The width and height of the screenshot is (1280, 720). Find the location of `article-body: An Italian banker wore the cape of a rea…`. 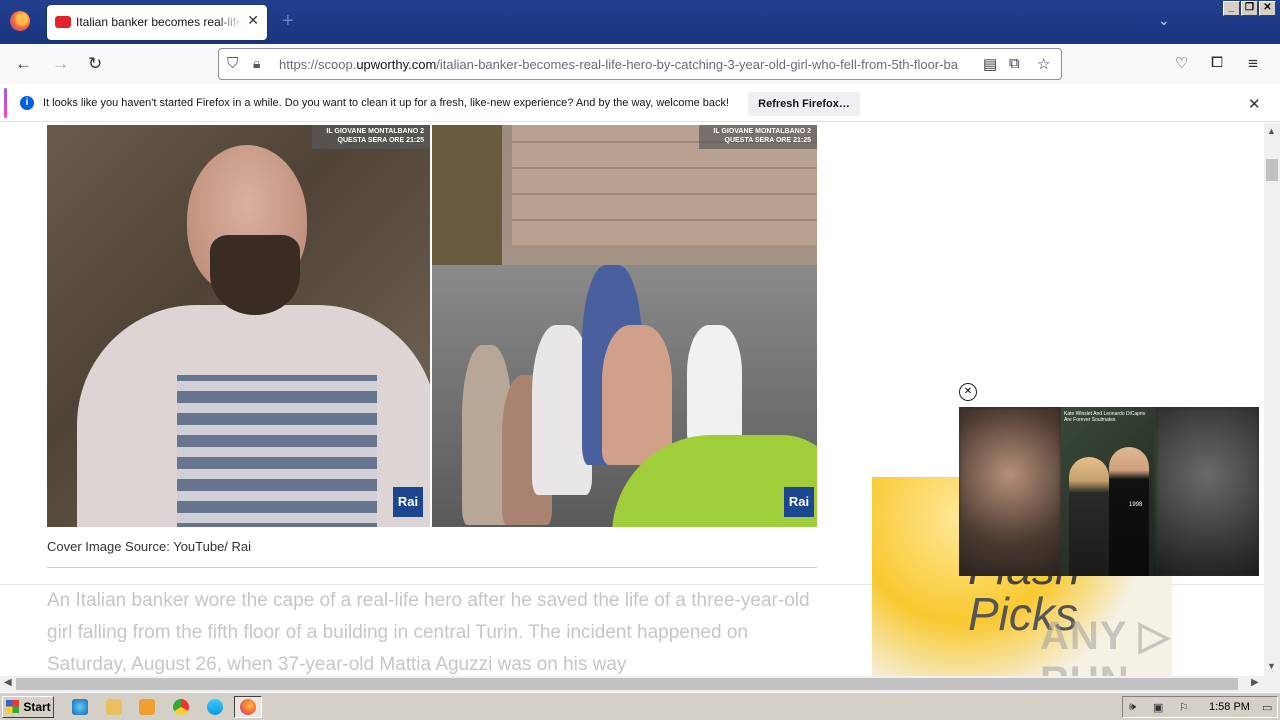

article-body: An Italian banker wore the cape of a rea… is located at coordinates (428, 632).